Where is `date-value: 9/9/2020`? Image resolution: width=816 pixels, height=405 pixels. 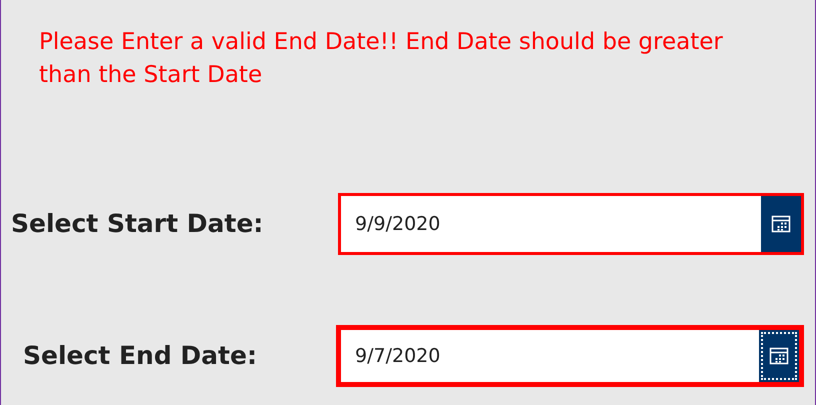 date-value: 9/9/2020 is located at coordinates (398, 224).